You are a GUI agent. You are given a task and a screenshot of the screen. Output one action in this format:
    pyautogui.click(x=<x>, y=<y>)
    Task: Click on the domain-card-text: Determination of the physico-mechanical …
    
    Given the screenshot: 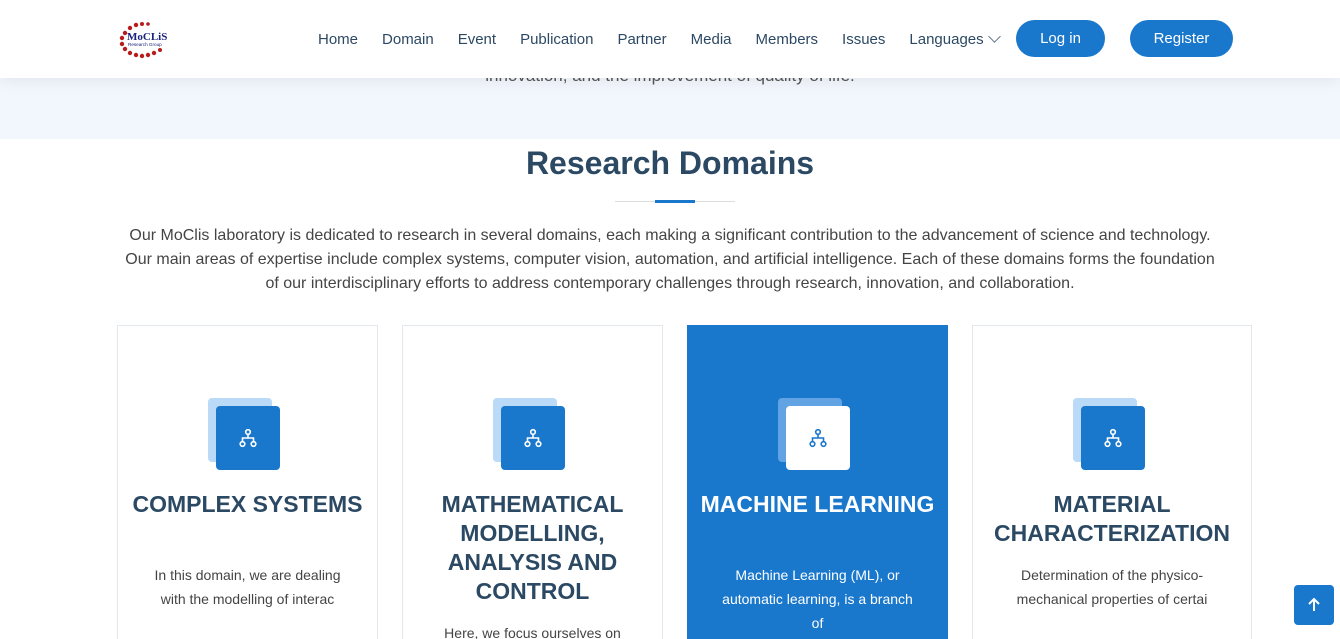 What is the action you would take?
    pyautogui.click(x=1112, y=587)
    